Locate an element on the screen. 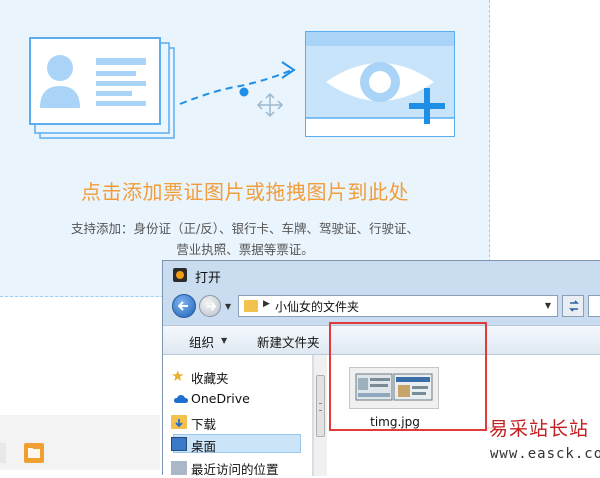 Image resolution: width=600 pixels, height=478 pixels. navigation-row: ▼ ▶ 小仙女的文件夹 ▼ is located at coordinates (381, 307).